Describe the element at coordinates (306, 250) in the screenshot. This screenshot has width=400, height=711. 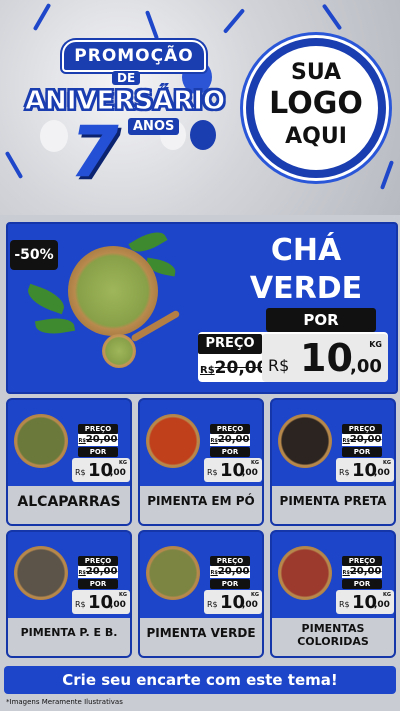
I see `featured-title-line: CHÁ` at that location.